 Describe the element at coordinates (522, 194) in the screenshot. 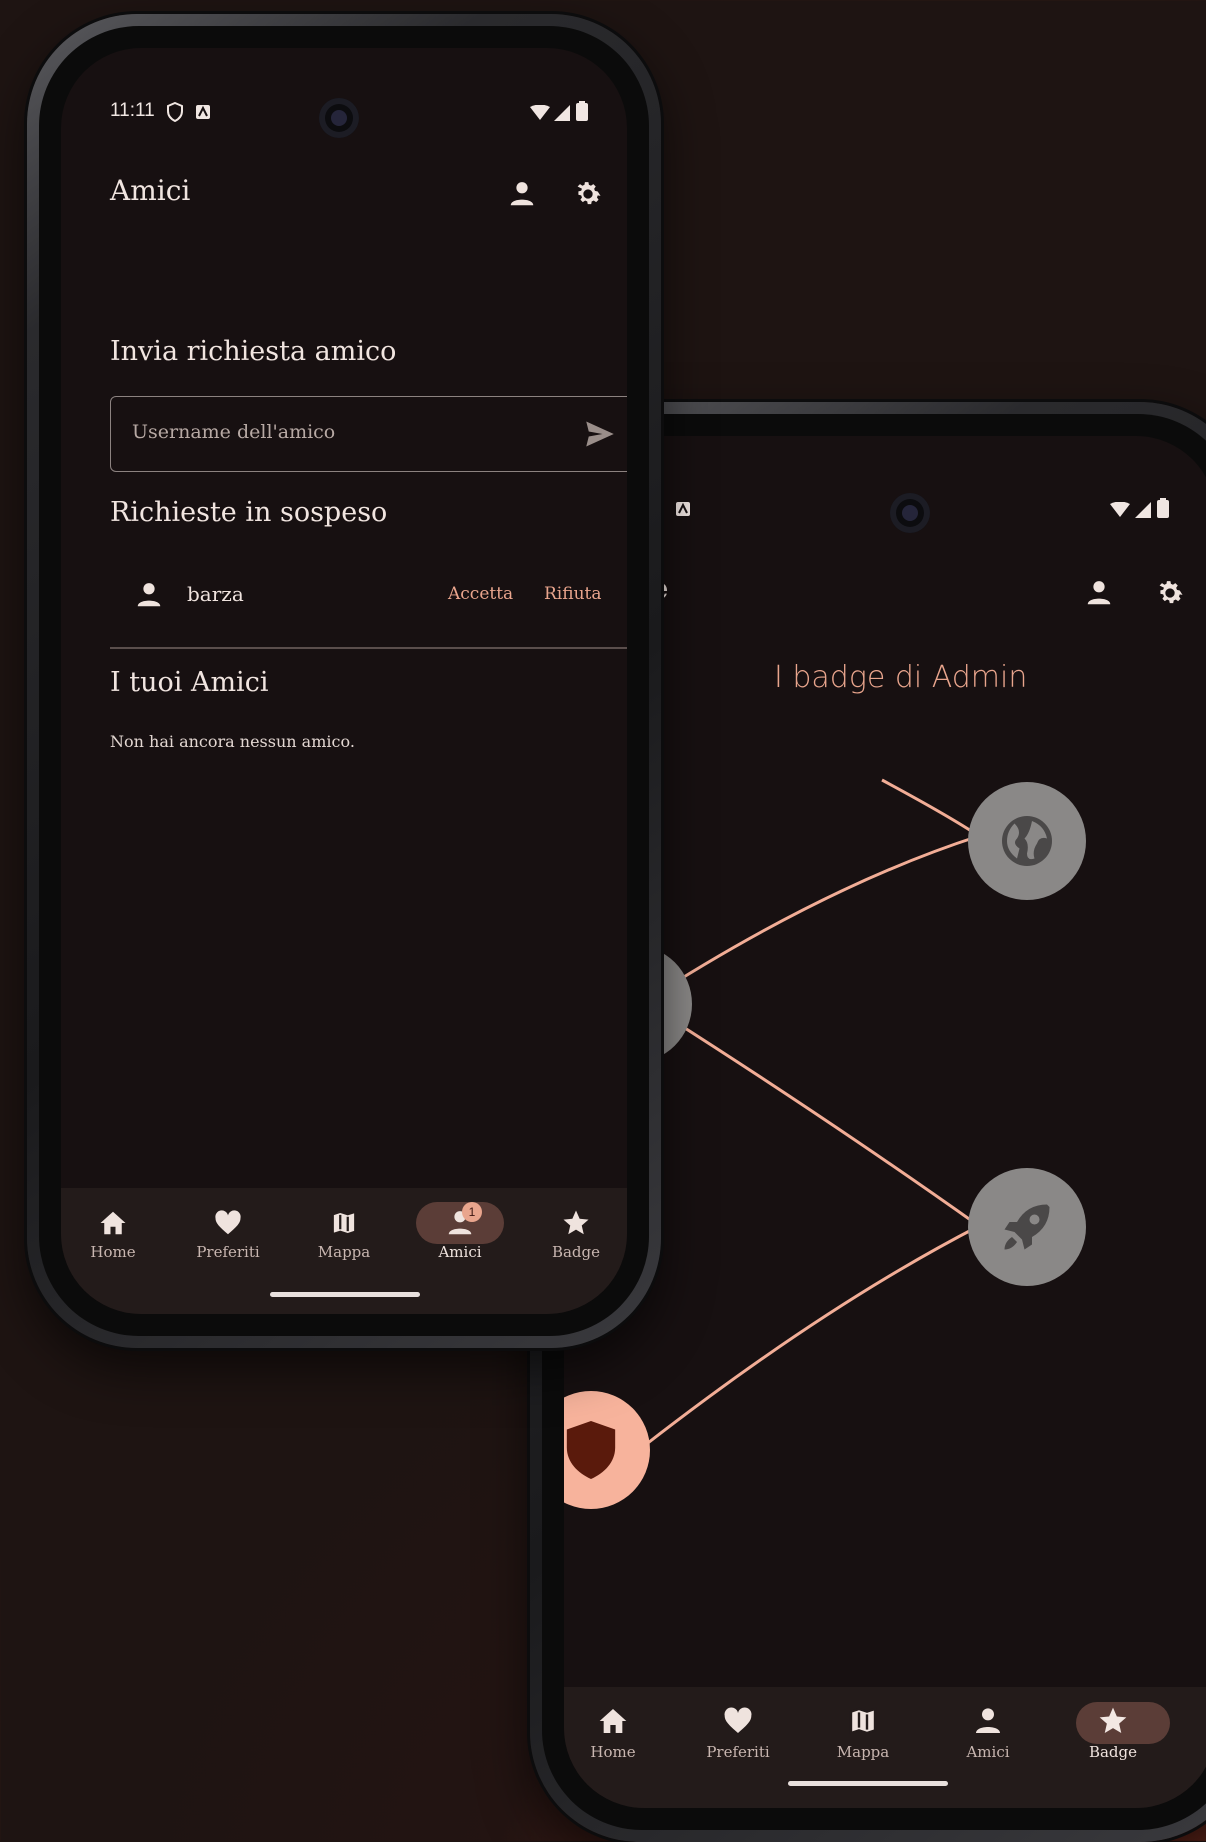

I see `profile-icon` at that location.